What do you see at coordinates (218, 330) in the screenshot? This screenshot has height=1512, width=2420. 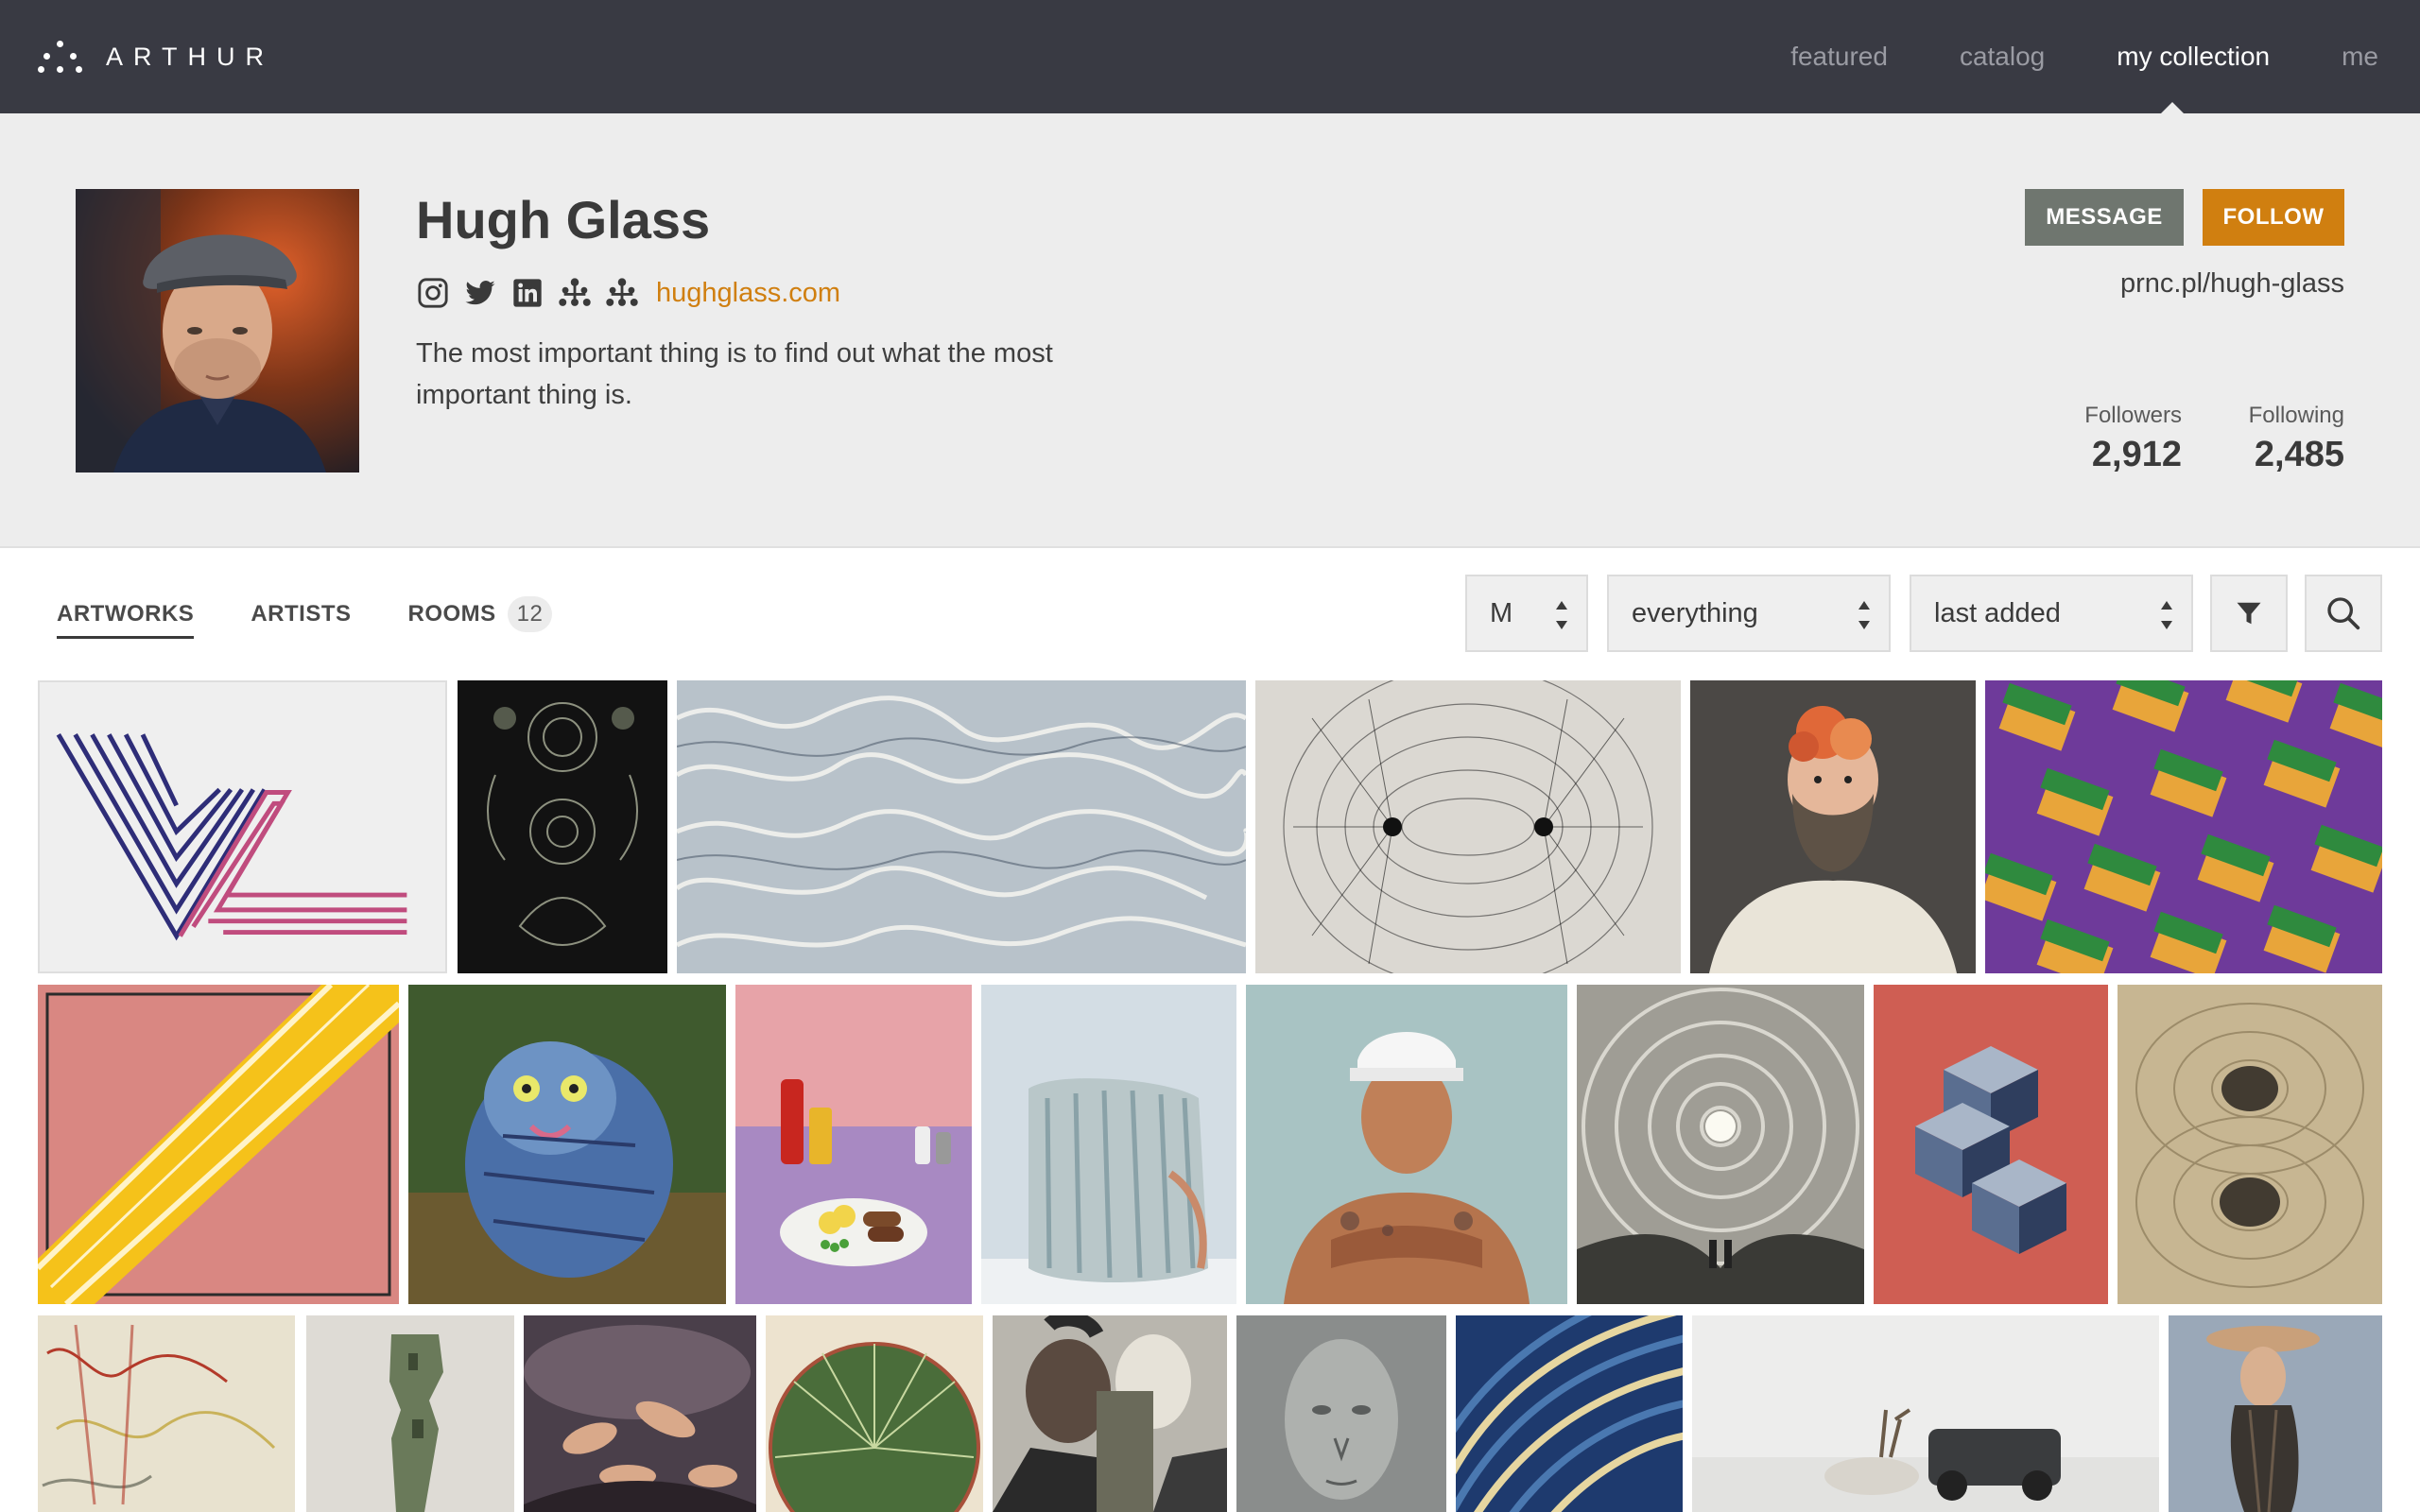 I see `avatar` at bounding box center [218, 330].